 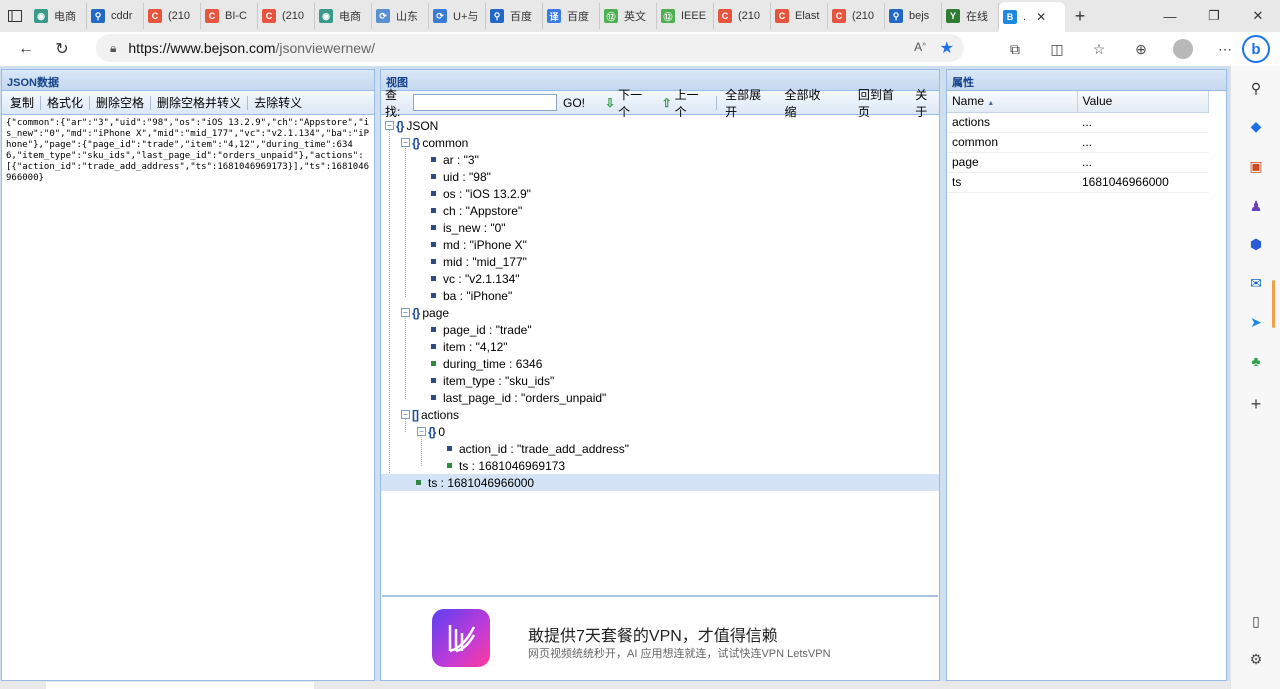 I want to click on browser-tab: ⚲ bejs, so click(x=913, y=16).